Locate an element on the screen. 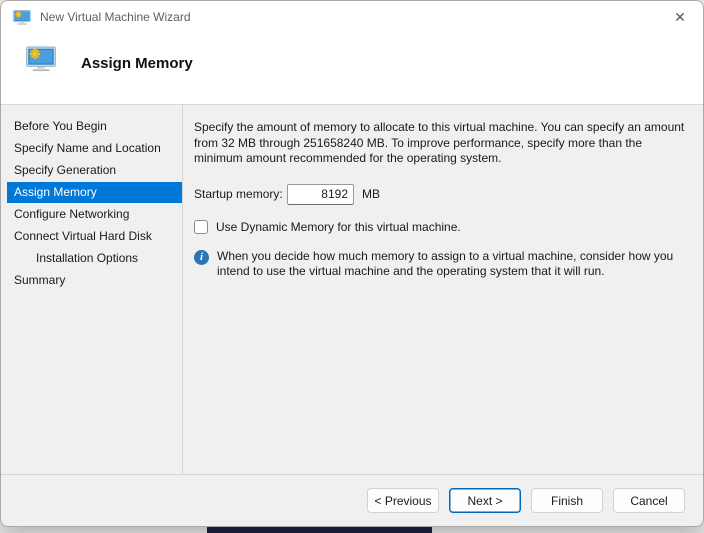 Image resolution: width=704 pixels, height=533 pixels. close-button: ✕ is located at coordinates (680, 17).